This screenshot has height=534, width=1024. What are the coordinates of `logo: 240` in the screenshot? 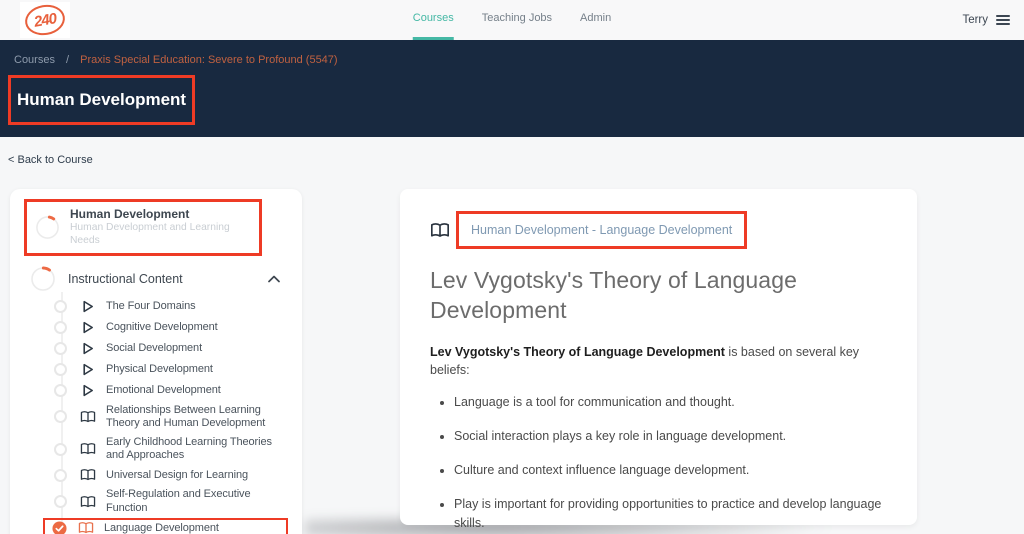 It's located at (45, 20).